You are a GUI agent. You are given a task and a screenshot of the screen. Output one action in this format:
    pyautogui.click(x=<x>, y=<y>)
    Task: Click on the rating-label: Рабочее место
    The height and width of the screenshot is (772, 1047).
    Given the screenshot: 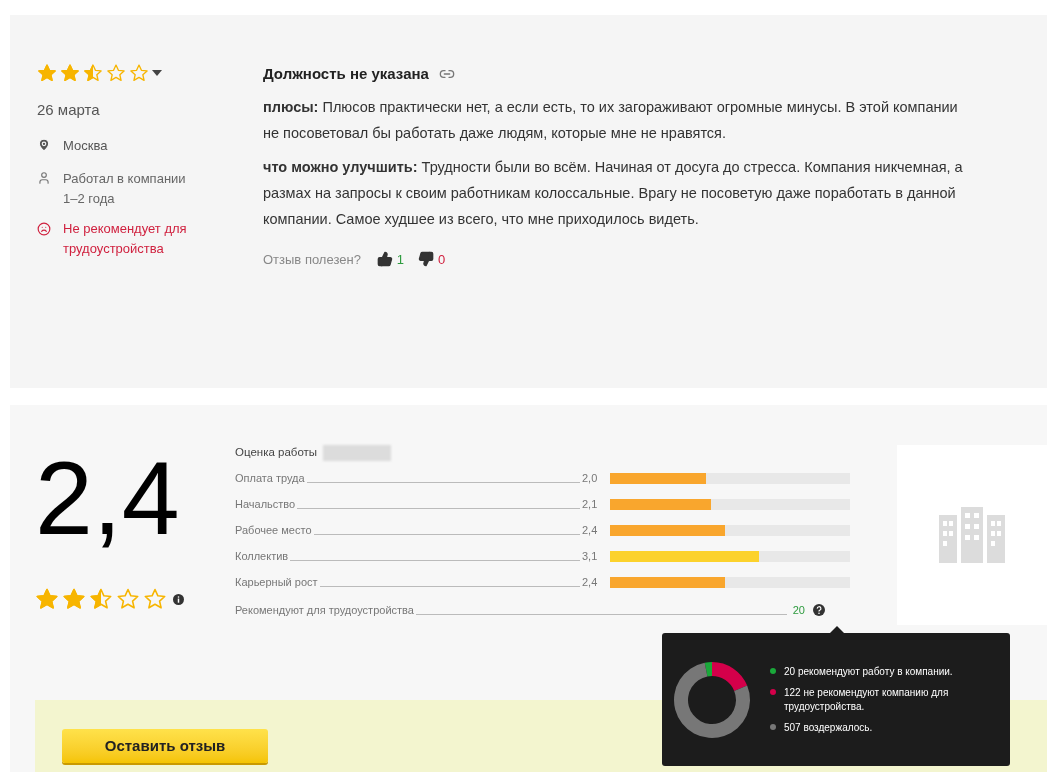 What is the action you would take?
    pyautogui.click(x=273, y=530)
    